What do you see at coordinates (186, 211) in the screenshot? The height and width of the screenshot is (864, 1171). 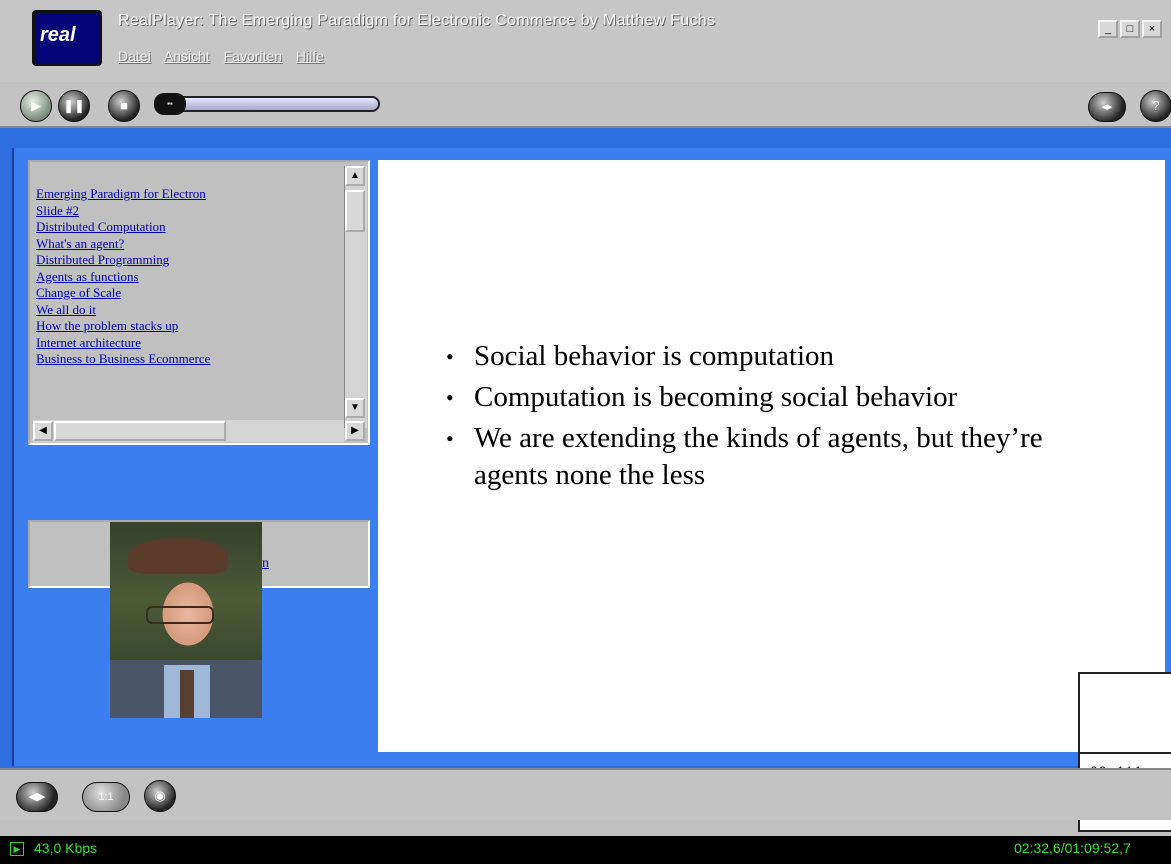 I see `toc-item: Slide #2` at bounding box center [186, 211].